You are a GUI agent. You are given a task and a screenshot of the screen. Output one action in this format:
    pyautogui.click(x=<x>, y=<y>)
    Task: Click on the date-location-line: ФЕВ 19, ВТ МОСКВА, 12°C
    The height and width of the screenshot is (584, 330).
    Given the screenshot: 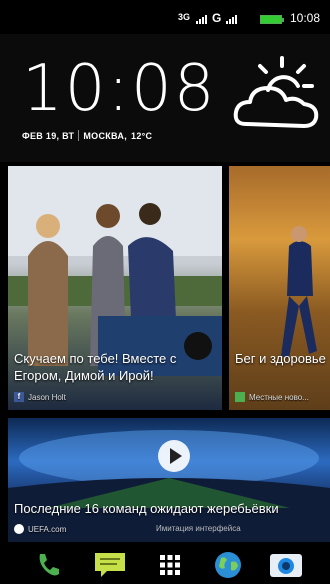 What is the action you would take?
    pyautogui.click(x=87, y=135)
    